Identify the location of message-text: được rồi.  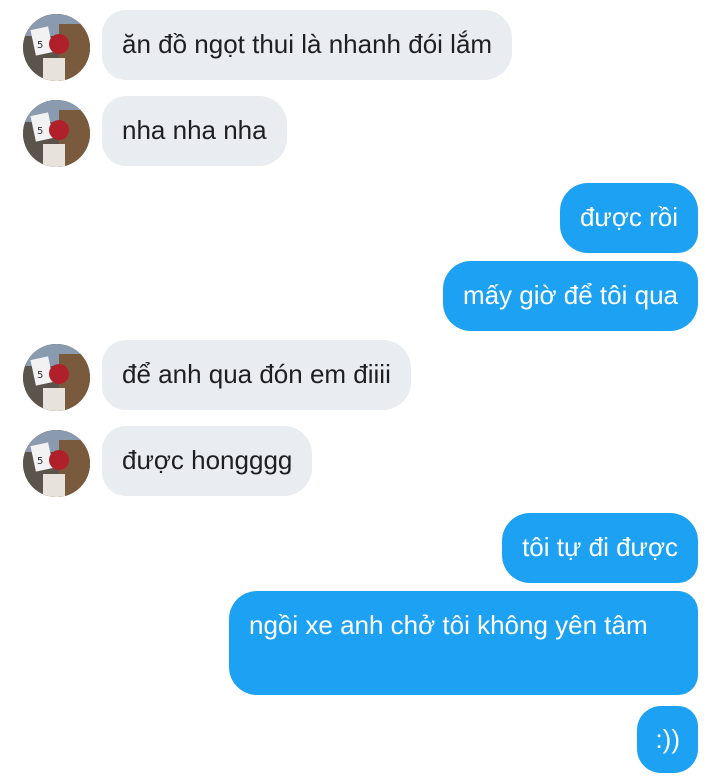
(628, 217).